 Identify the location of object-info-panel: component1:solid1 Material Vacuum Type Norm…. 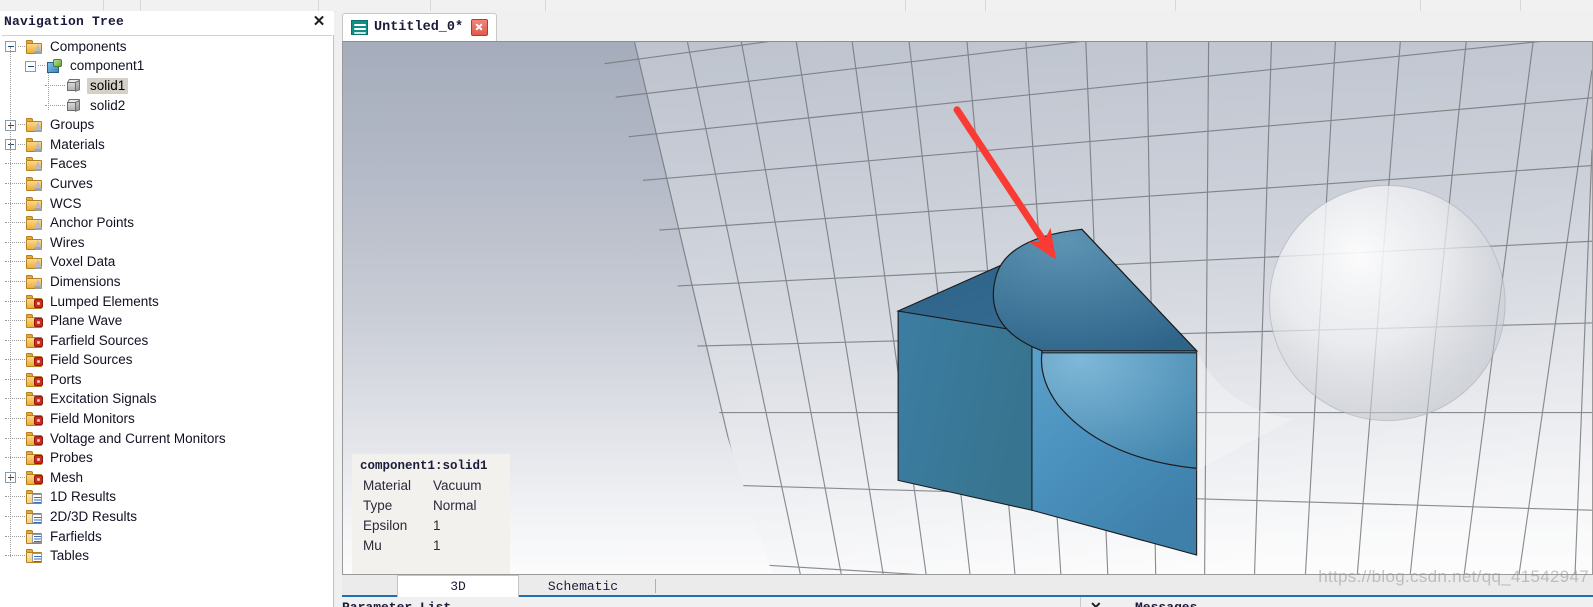
(431, 514).